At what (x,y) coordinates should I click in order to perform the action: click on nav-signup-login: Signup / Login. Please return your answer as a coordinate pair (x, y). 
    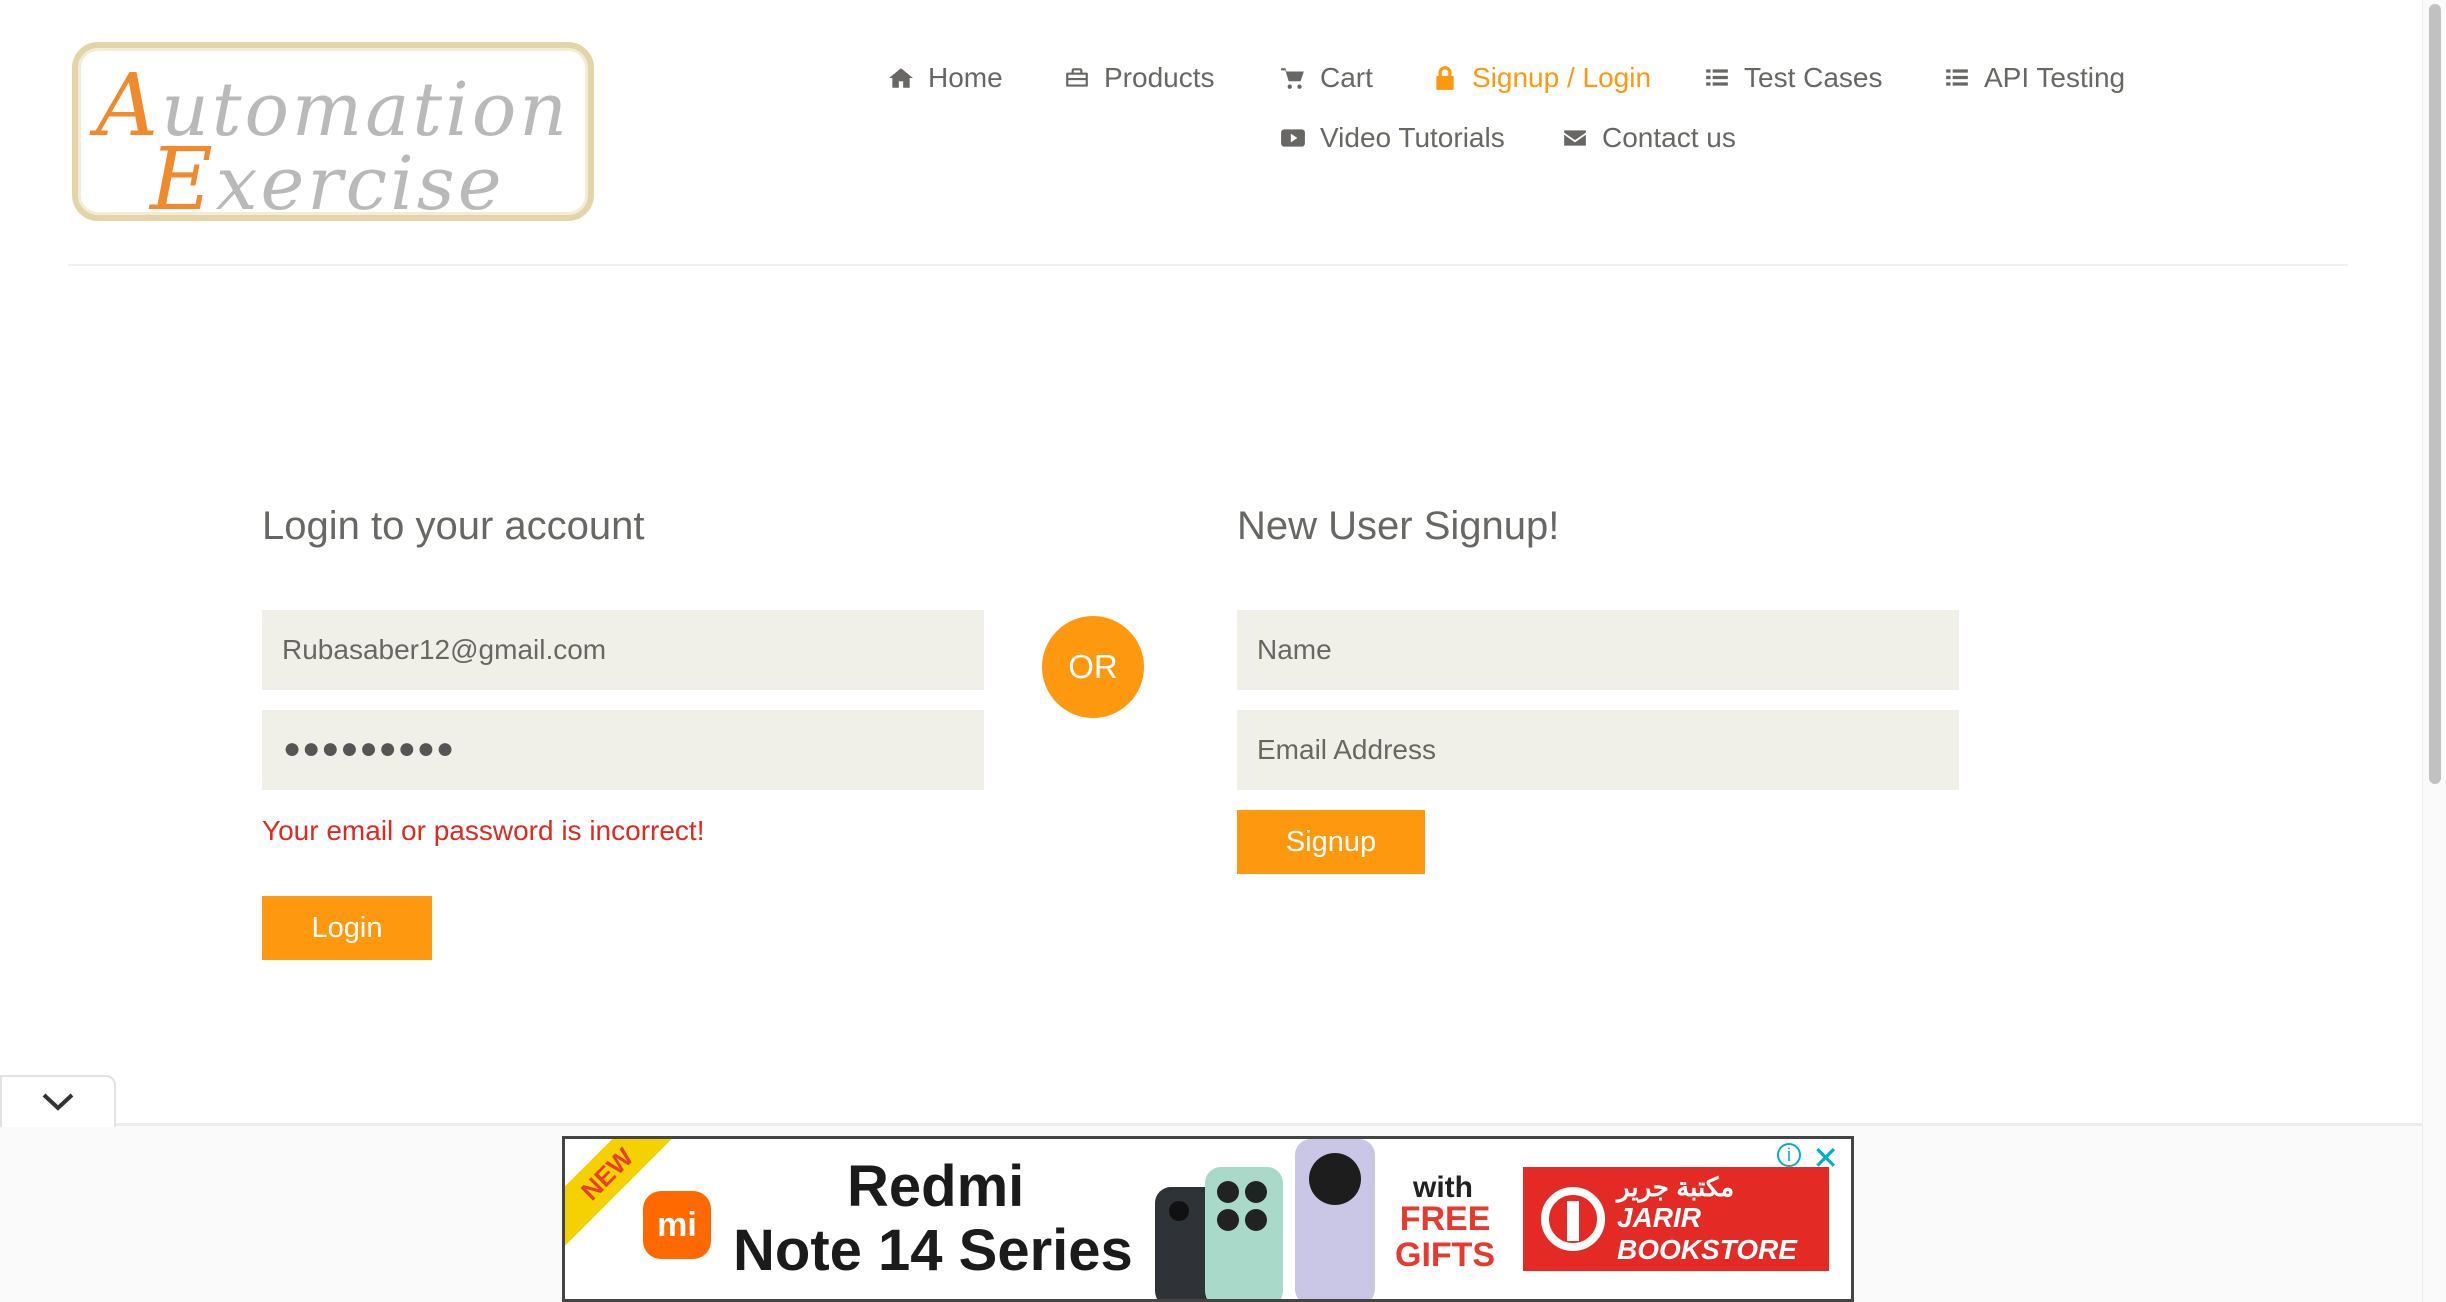
    Looking at the image, I should click on (1541, 78).